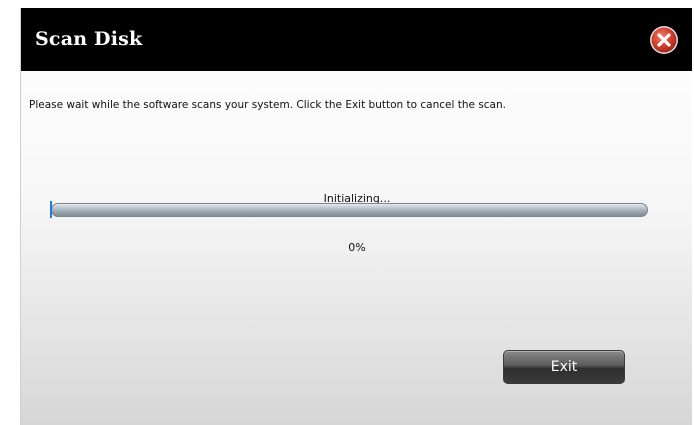 The image size is (694, 425). I want to click on close-x-circle-icon, so click(664, 40).